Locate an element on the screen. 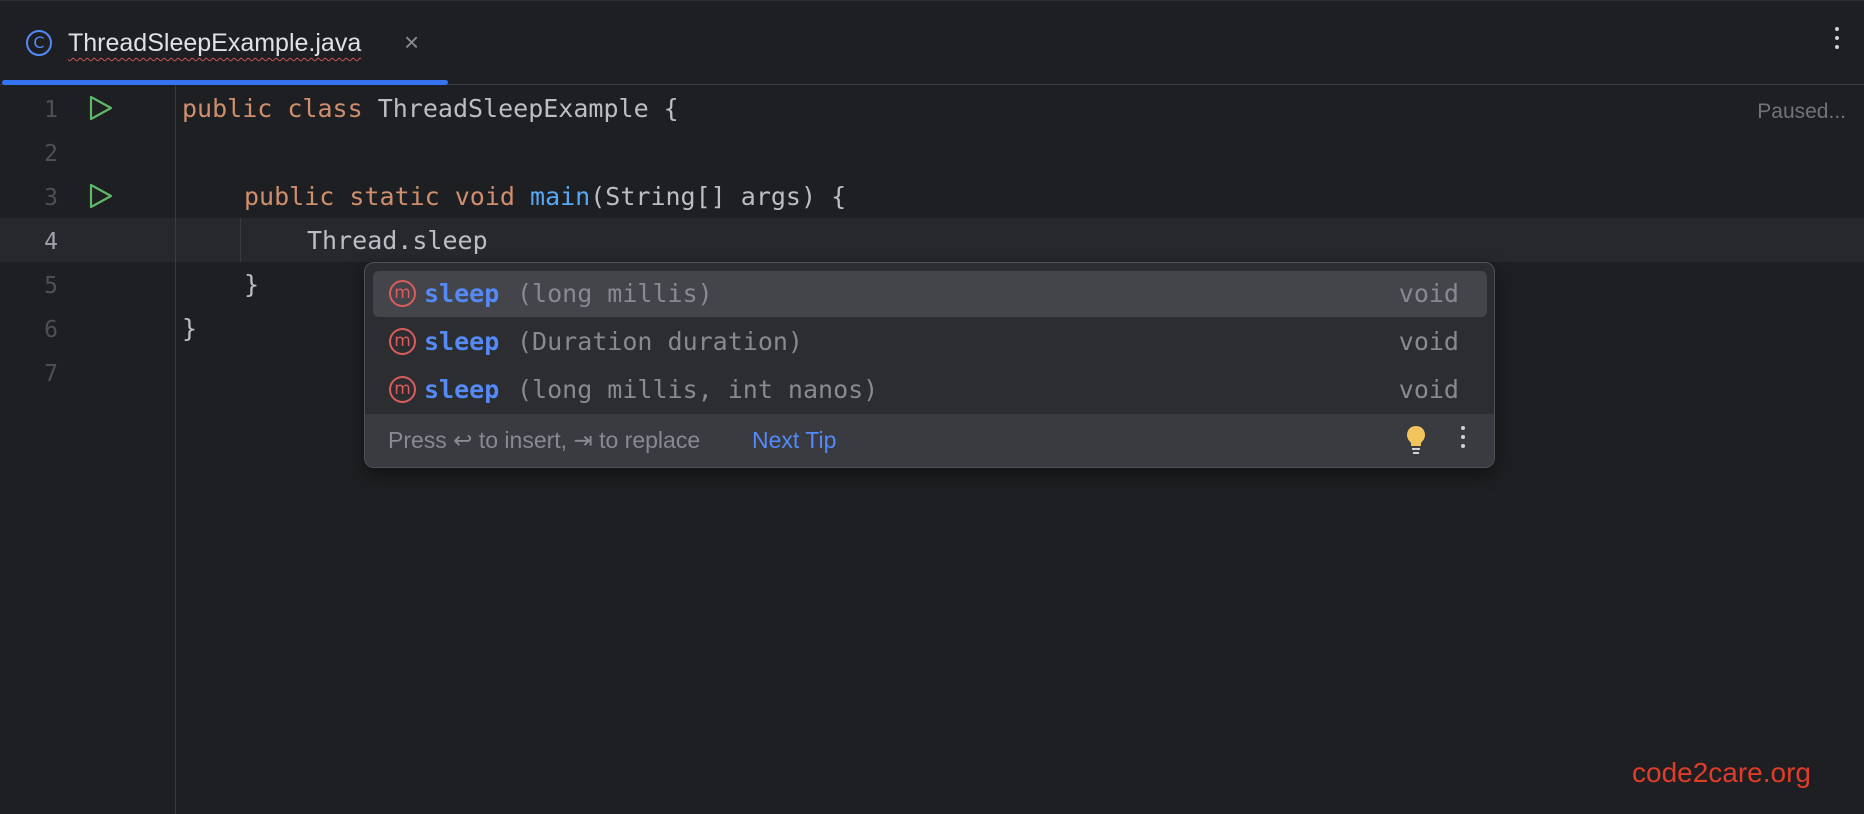 The width and height of the screenshot is (1864, 814). completion-item: m sleep (Duration duration) void is located at coordinates (930, 342).